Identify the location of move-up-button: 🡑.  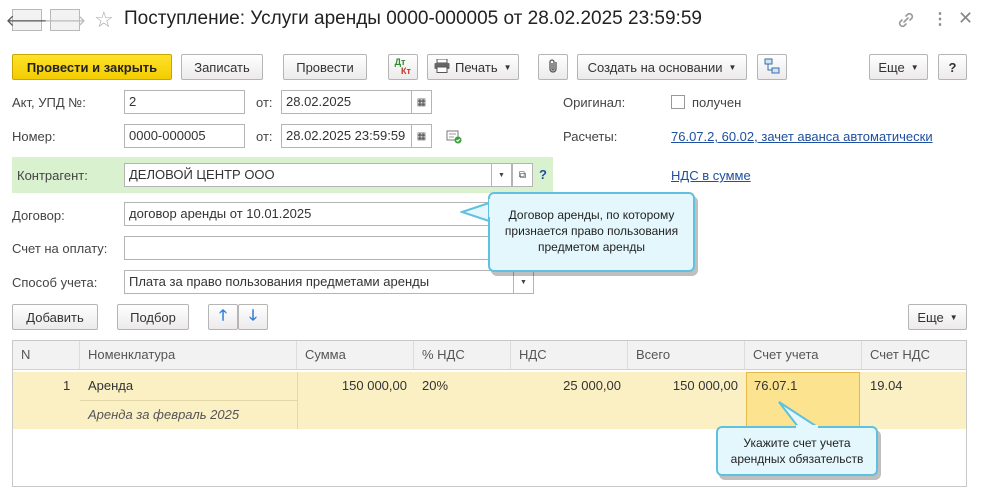
(223, 317).